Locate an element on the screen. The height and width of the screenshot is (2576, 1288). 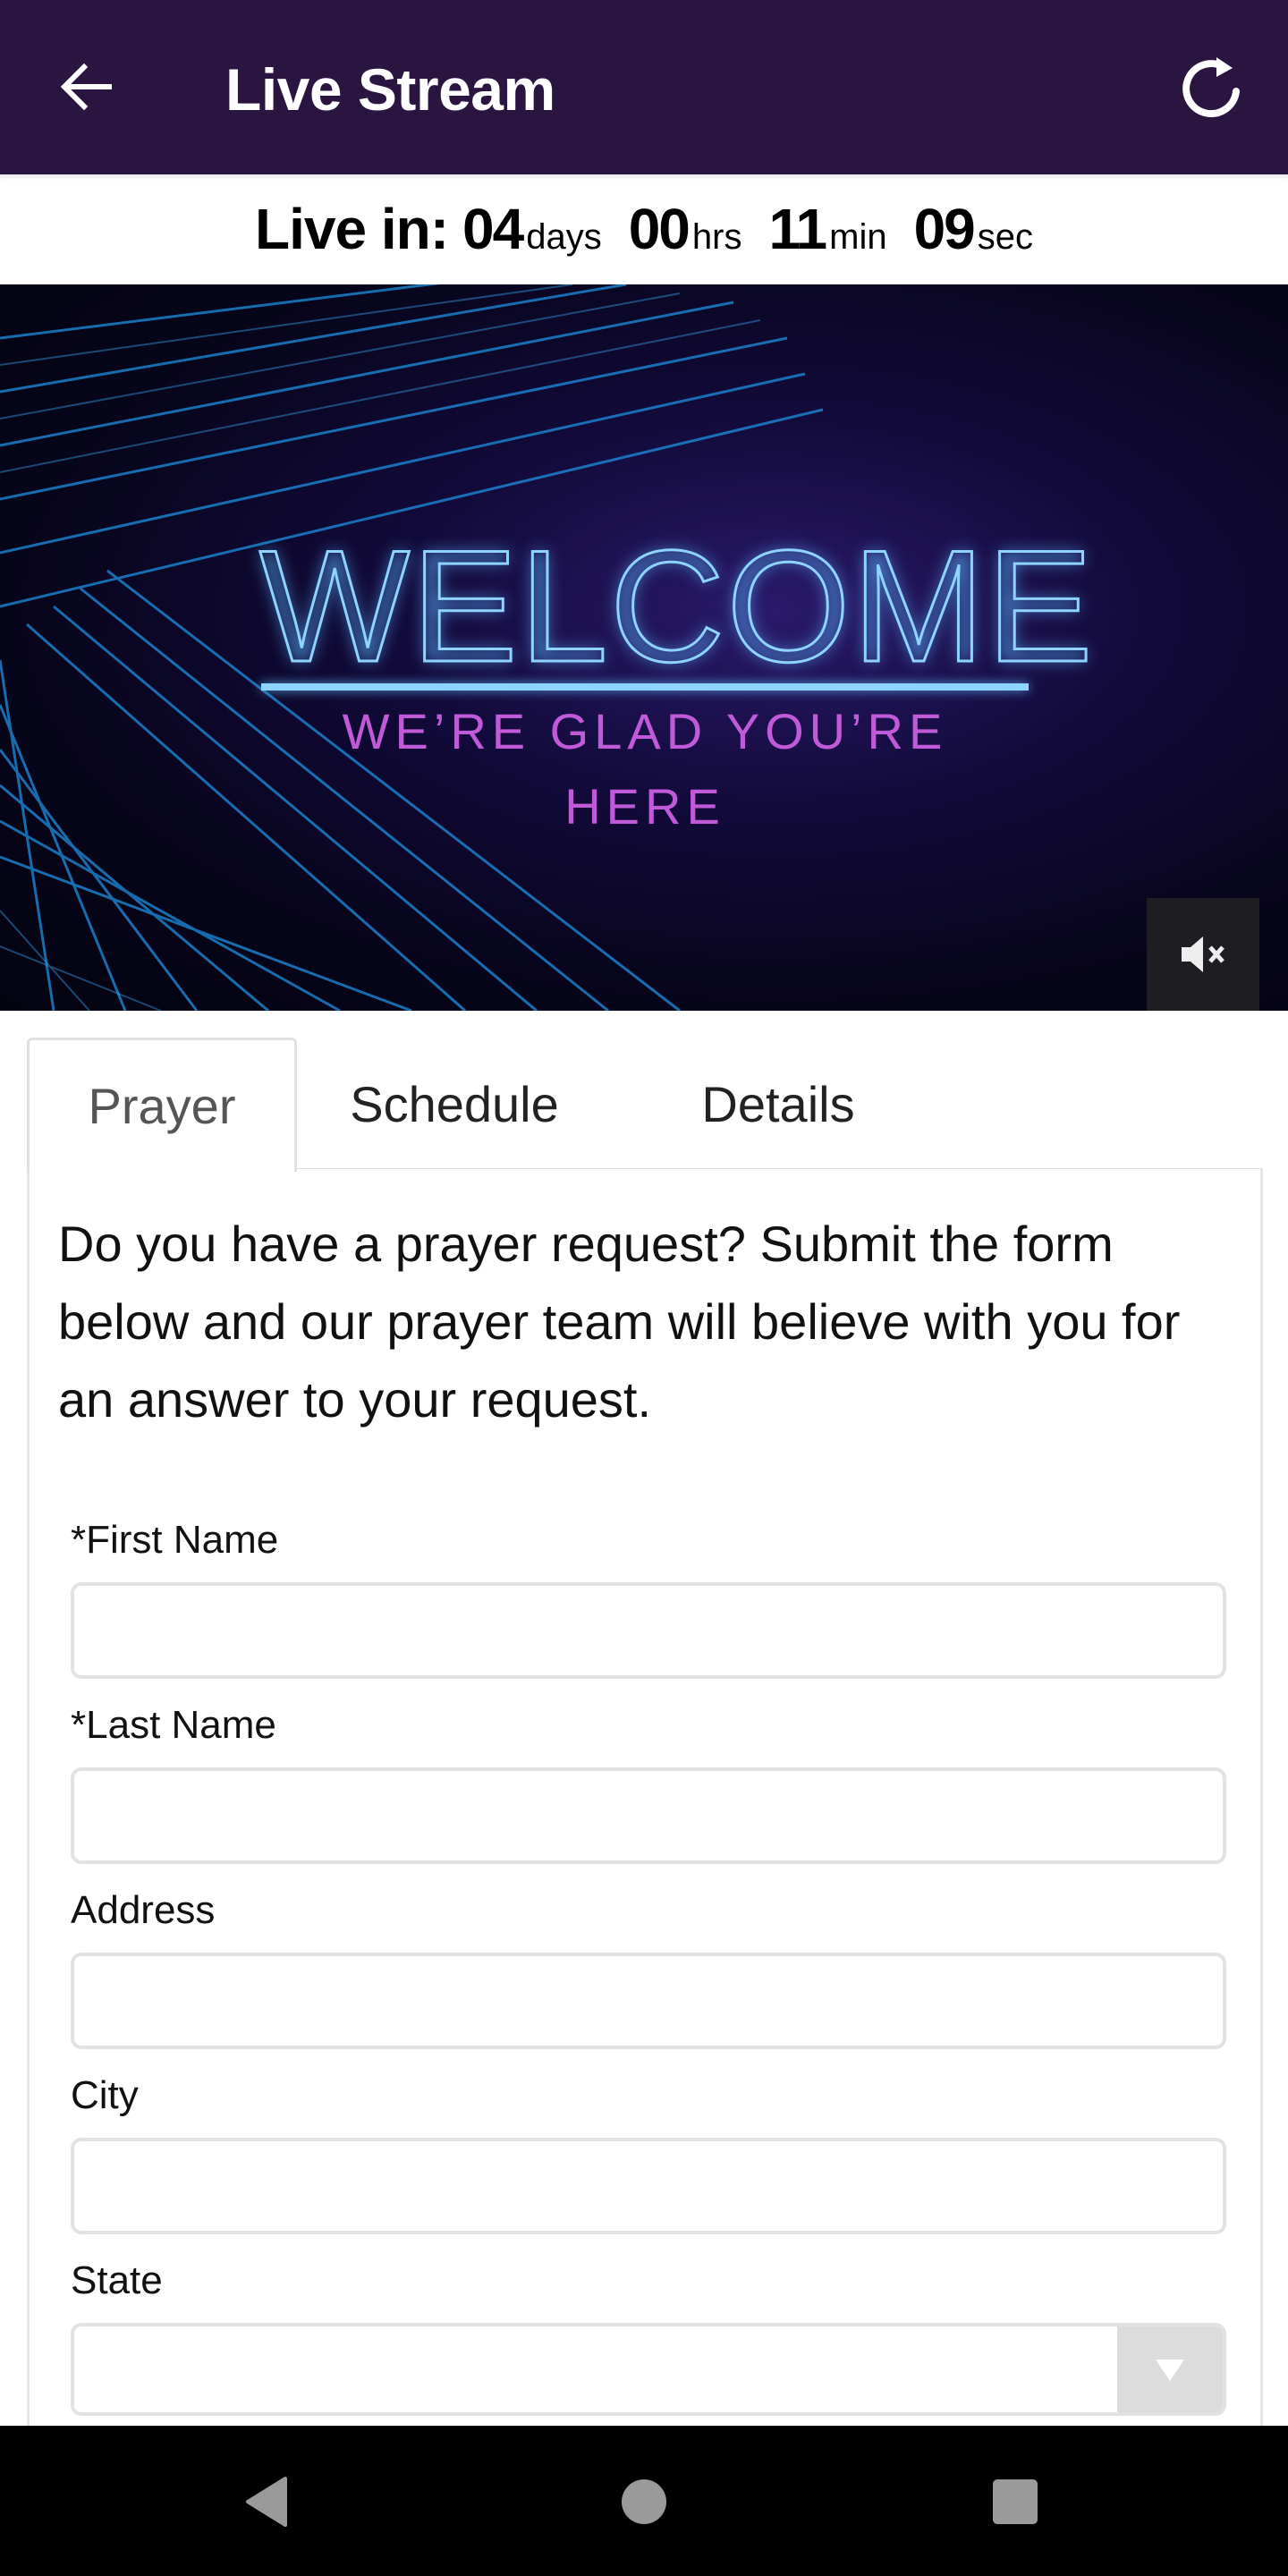
app-bar: Live Stream is located at coordinates (644, 87).